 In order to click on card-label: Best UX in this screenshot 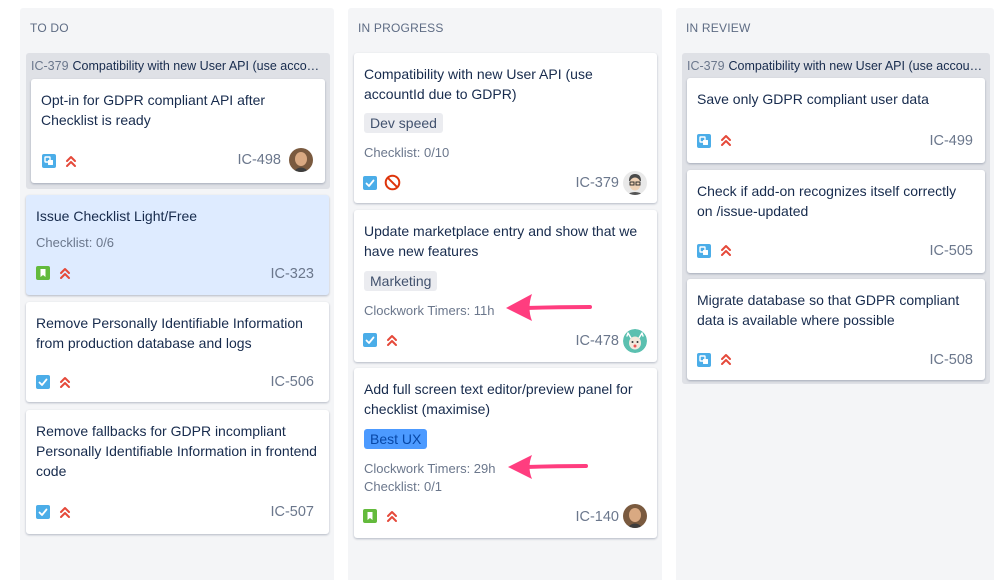, I will do `click(396, 439)`.